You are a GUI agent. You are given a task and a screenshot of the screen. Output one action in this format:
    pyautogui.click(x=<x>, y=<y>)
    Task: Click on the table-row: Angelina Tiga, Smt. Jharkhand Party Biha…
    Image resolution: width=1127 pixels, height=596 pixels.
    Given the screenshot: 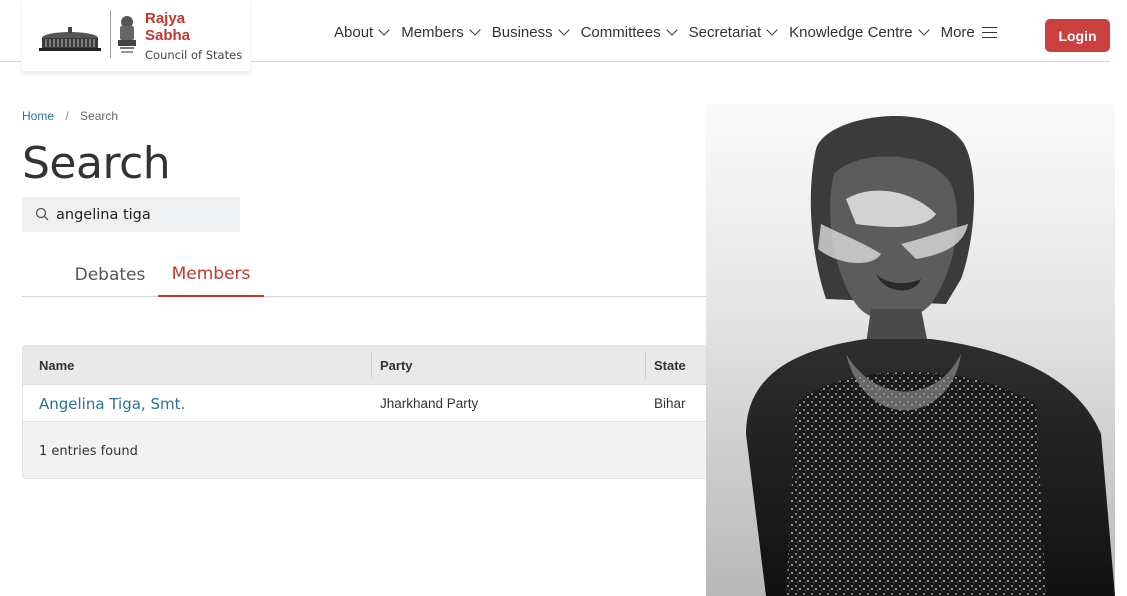 What is the action you would take?
    pyautogui.click(x=372, y=403)
    